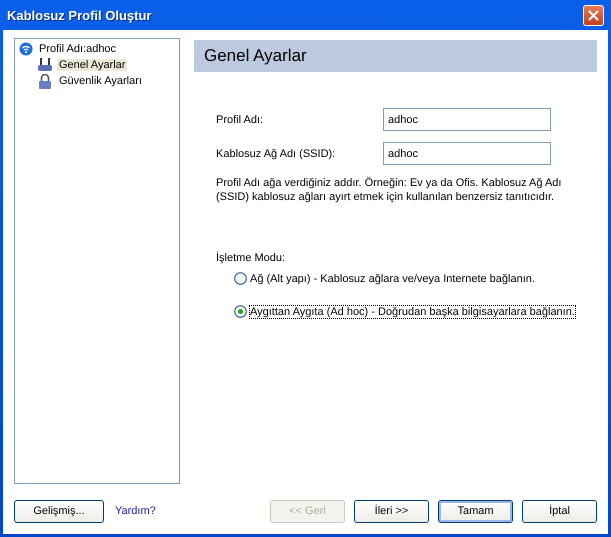 This screenshot has height=537, width=611. I want to click on wifi-globe-icon, so click(26, 49).